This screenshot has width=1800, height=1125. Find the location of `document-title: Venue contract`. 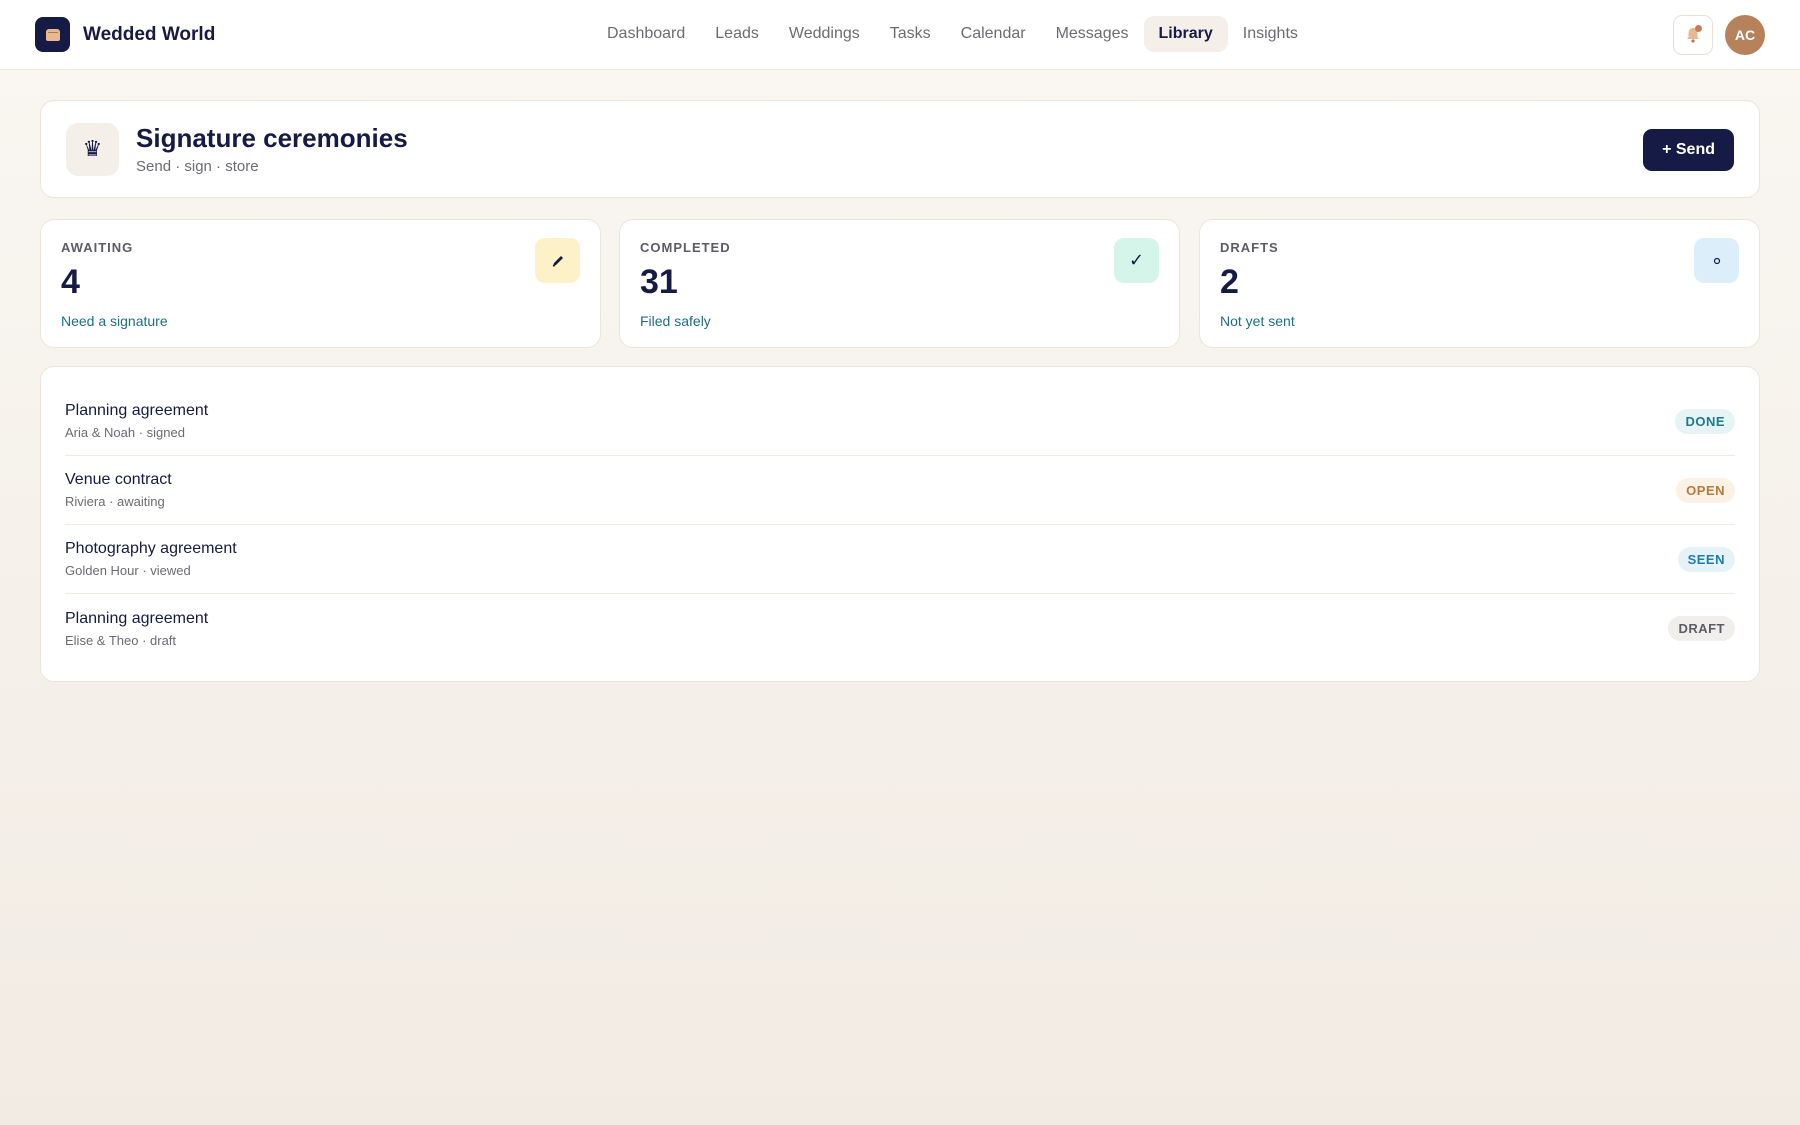

document-title: Venue contract is located at coordinates (118, 479).